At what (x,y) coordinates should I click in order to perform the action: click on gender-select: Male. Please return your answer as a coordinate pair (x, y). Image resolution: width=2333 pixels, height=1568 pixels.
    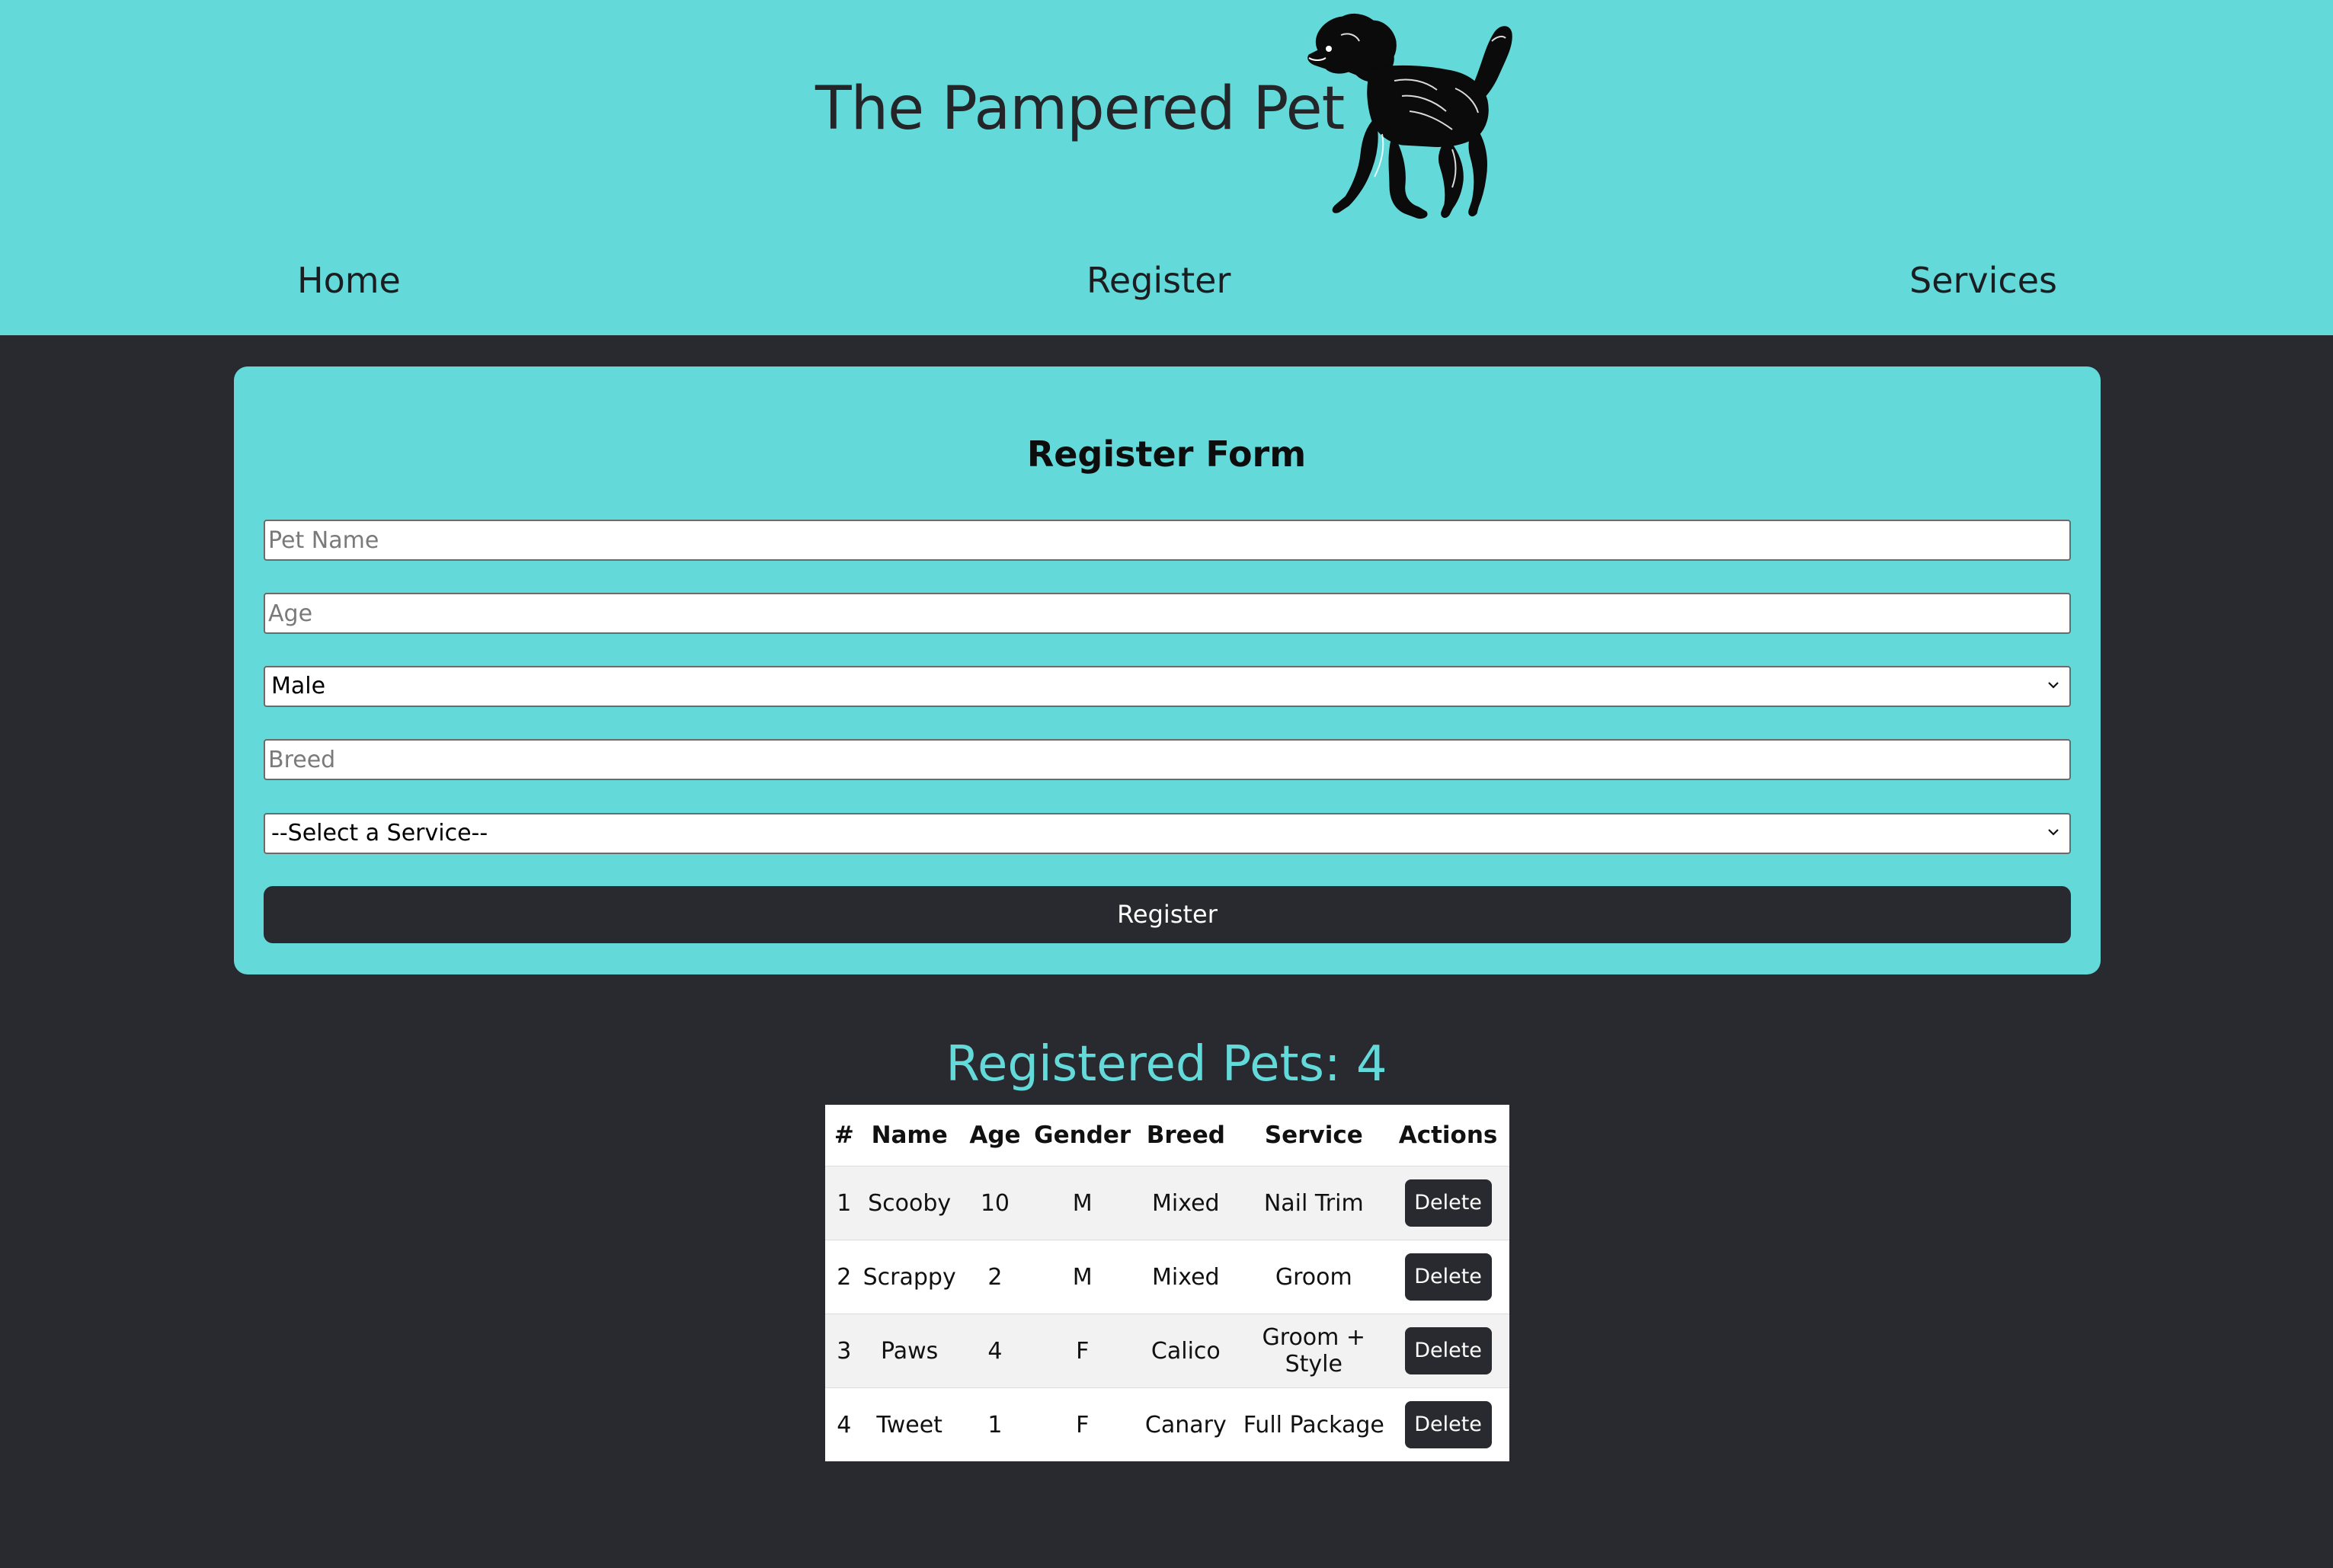
    Looking at the image, I should click on (1167, 686).